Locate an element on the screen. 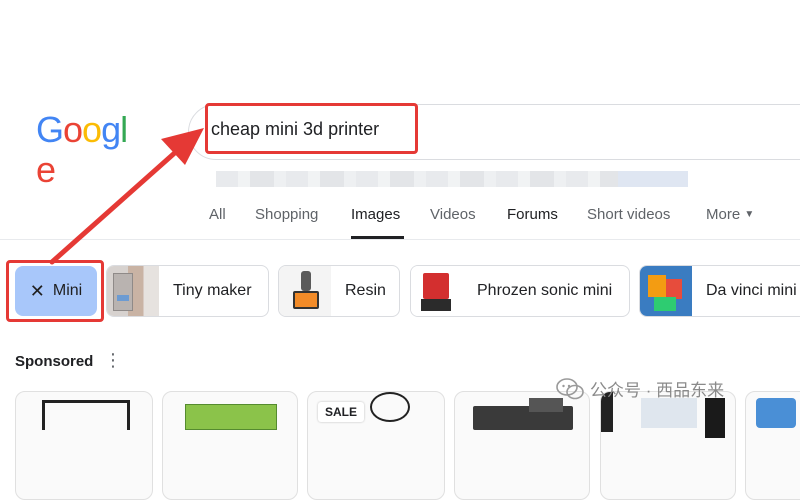  tabs-divider is located at coordinates (400, 239).